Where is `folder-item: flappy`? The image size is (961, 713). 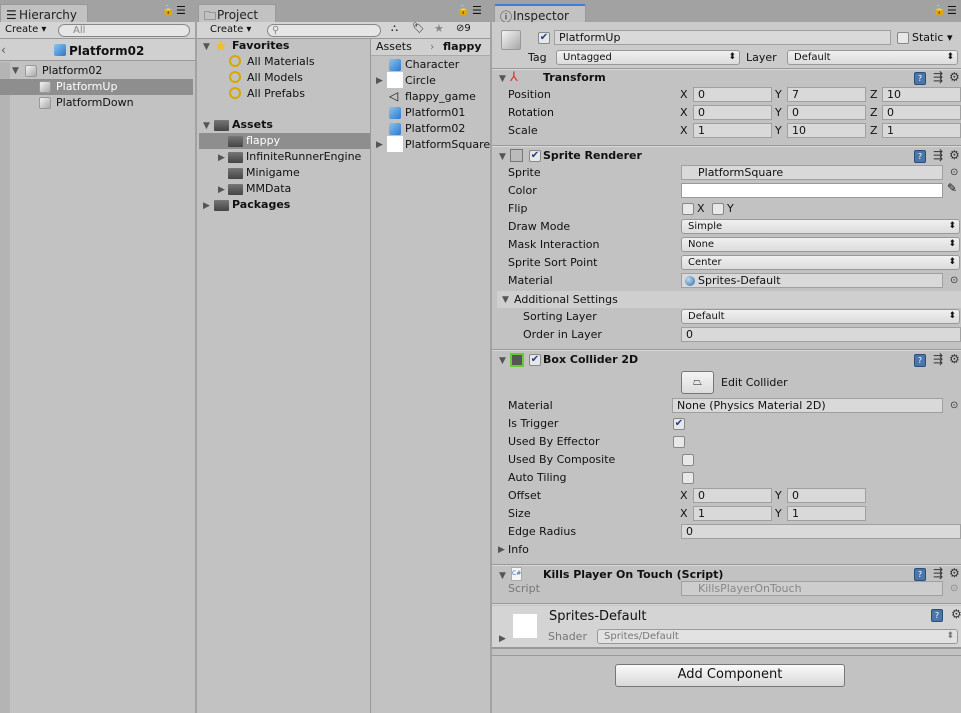
folder-item: flappy is located at coordinates (263, 140).